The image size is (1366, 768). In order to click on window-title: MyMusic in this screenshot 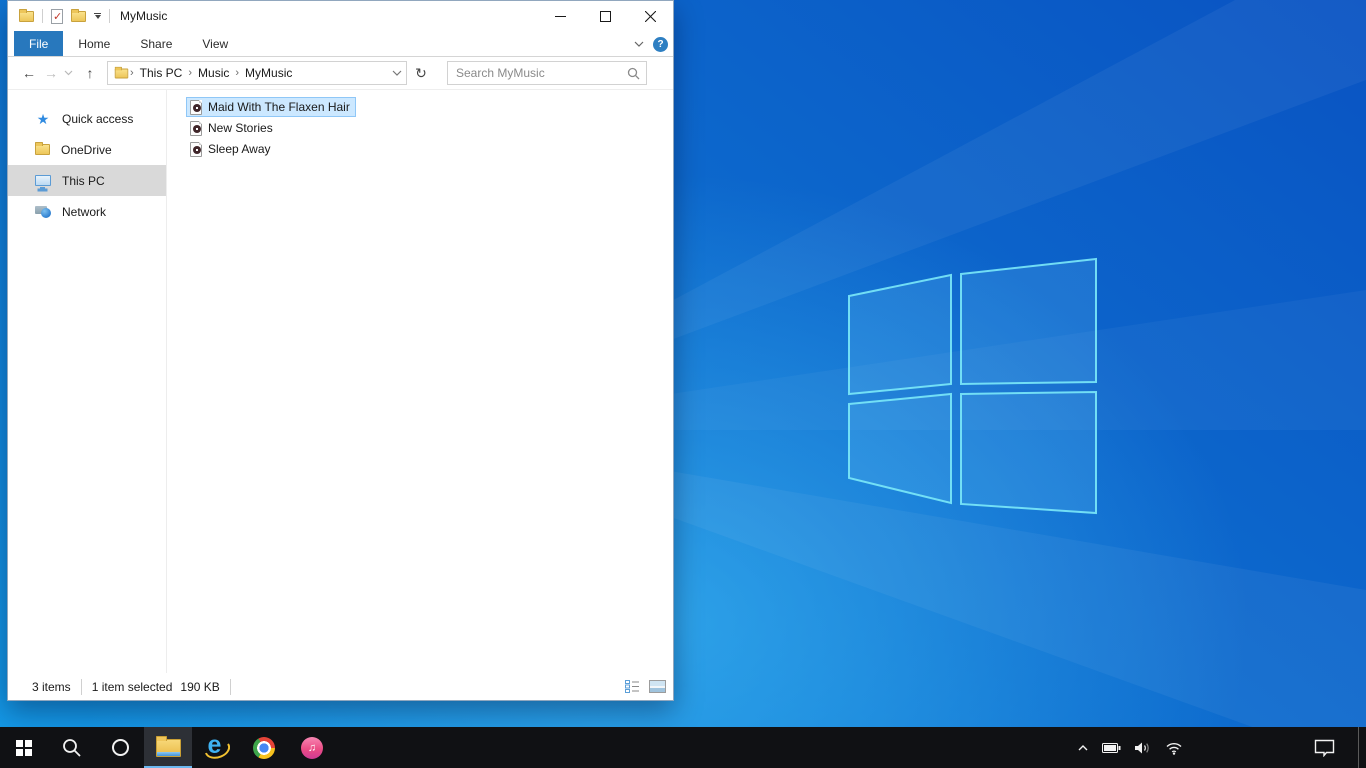, I will do `click(144, 16)`.